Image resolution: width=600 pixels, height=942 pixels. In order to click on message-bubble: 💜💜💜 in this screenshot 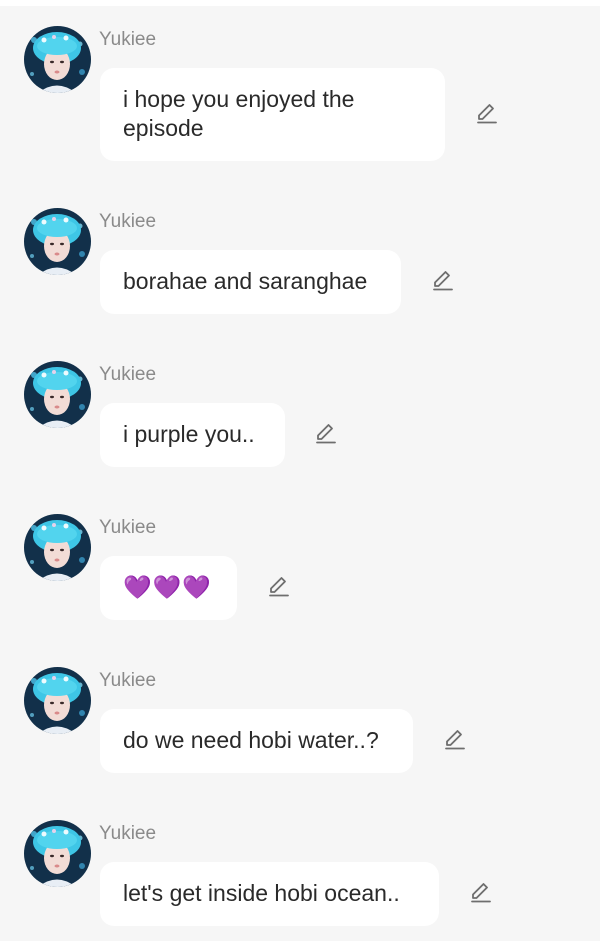, I will do `click(168, 588)`.